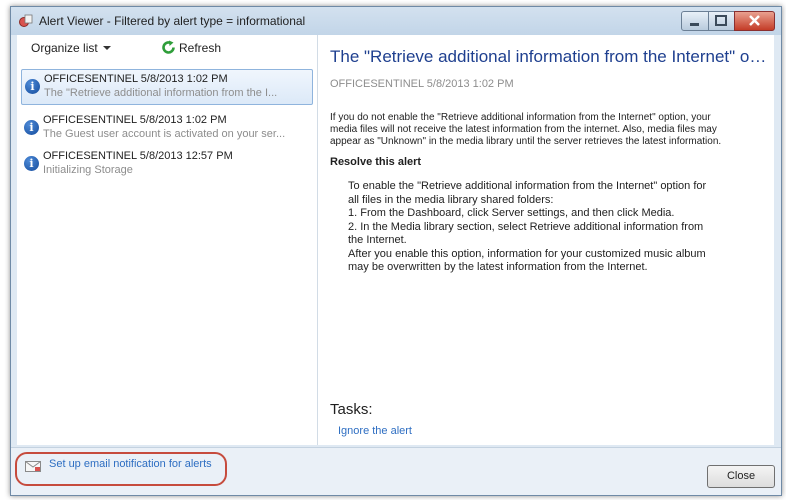 The width and height of the screenshot is (786, 500). I want to click on close-button: Close, so click(741, 476).